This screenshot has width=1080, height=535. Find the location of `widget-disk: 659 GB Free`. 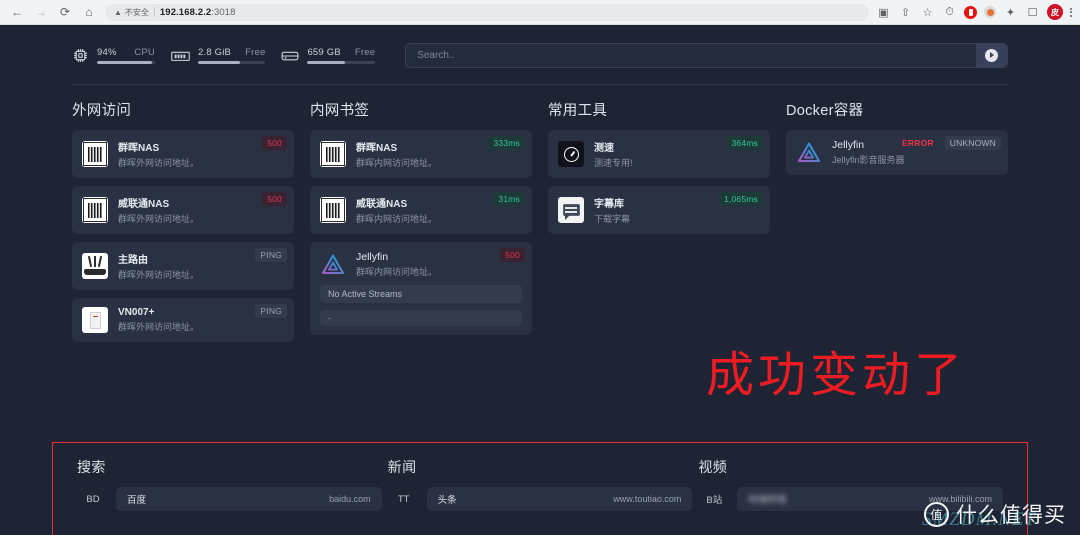

widget-disk: 659 GB Free is located at coordinates (328, 55).